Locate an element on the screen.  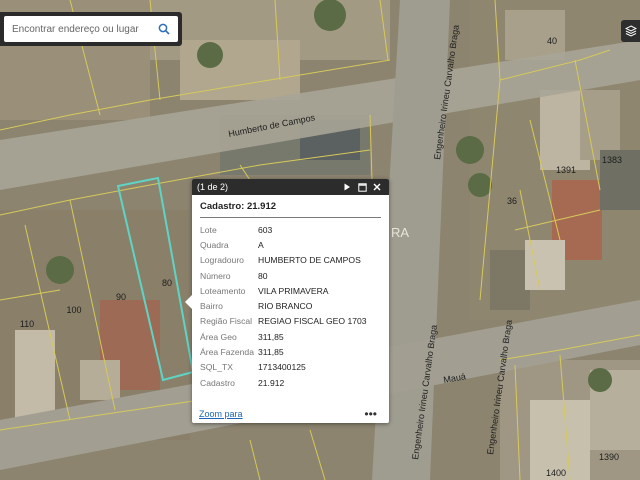
attribute-key: Logradouro is located at coordinates (222, 260).